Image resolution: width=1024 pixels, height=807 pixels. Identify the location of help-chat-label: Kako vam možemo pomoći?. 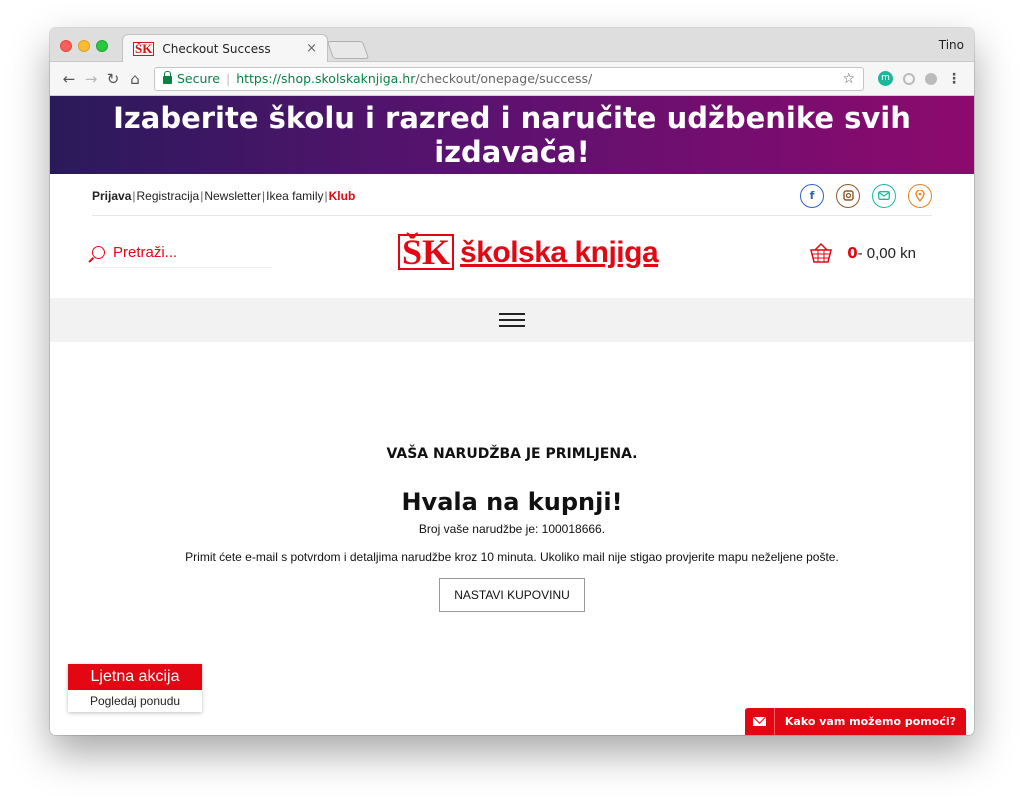
(870, 721).